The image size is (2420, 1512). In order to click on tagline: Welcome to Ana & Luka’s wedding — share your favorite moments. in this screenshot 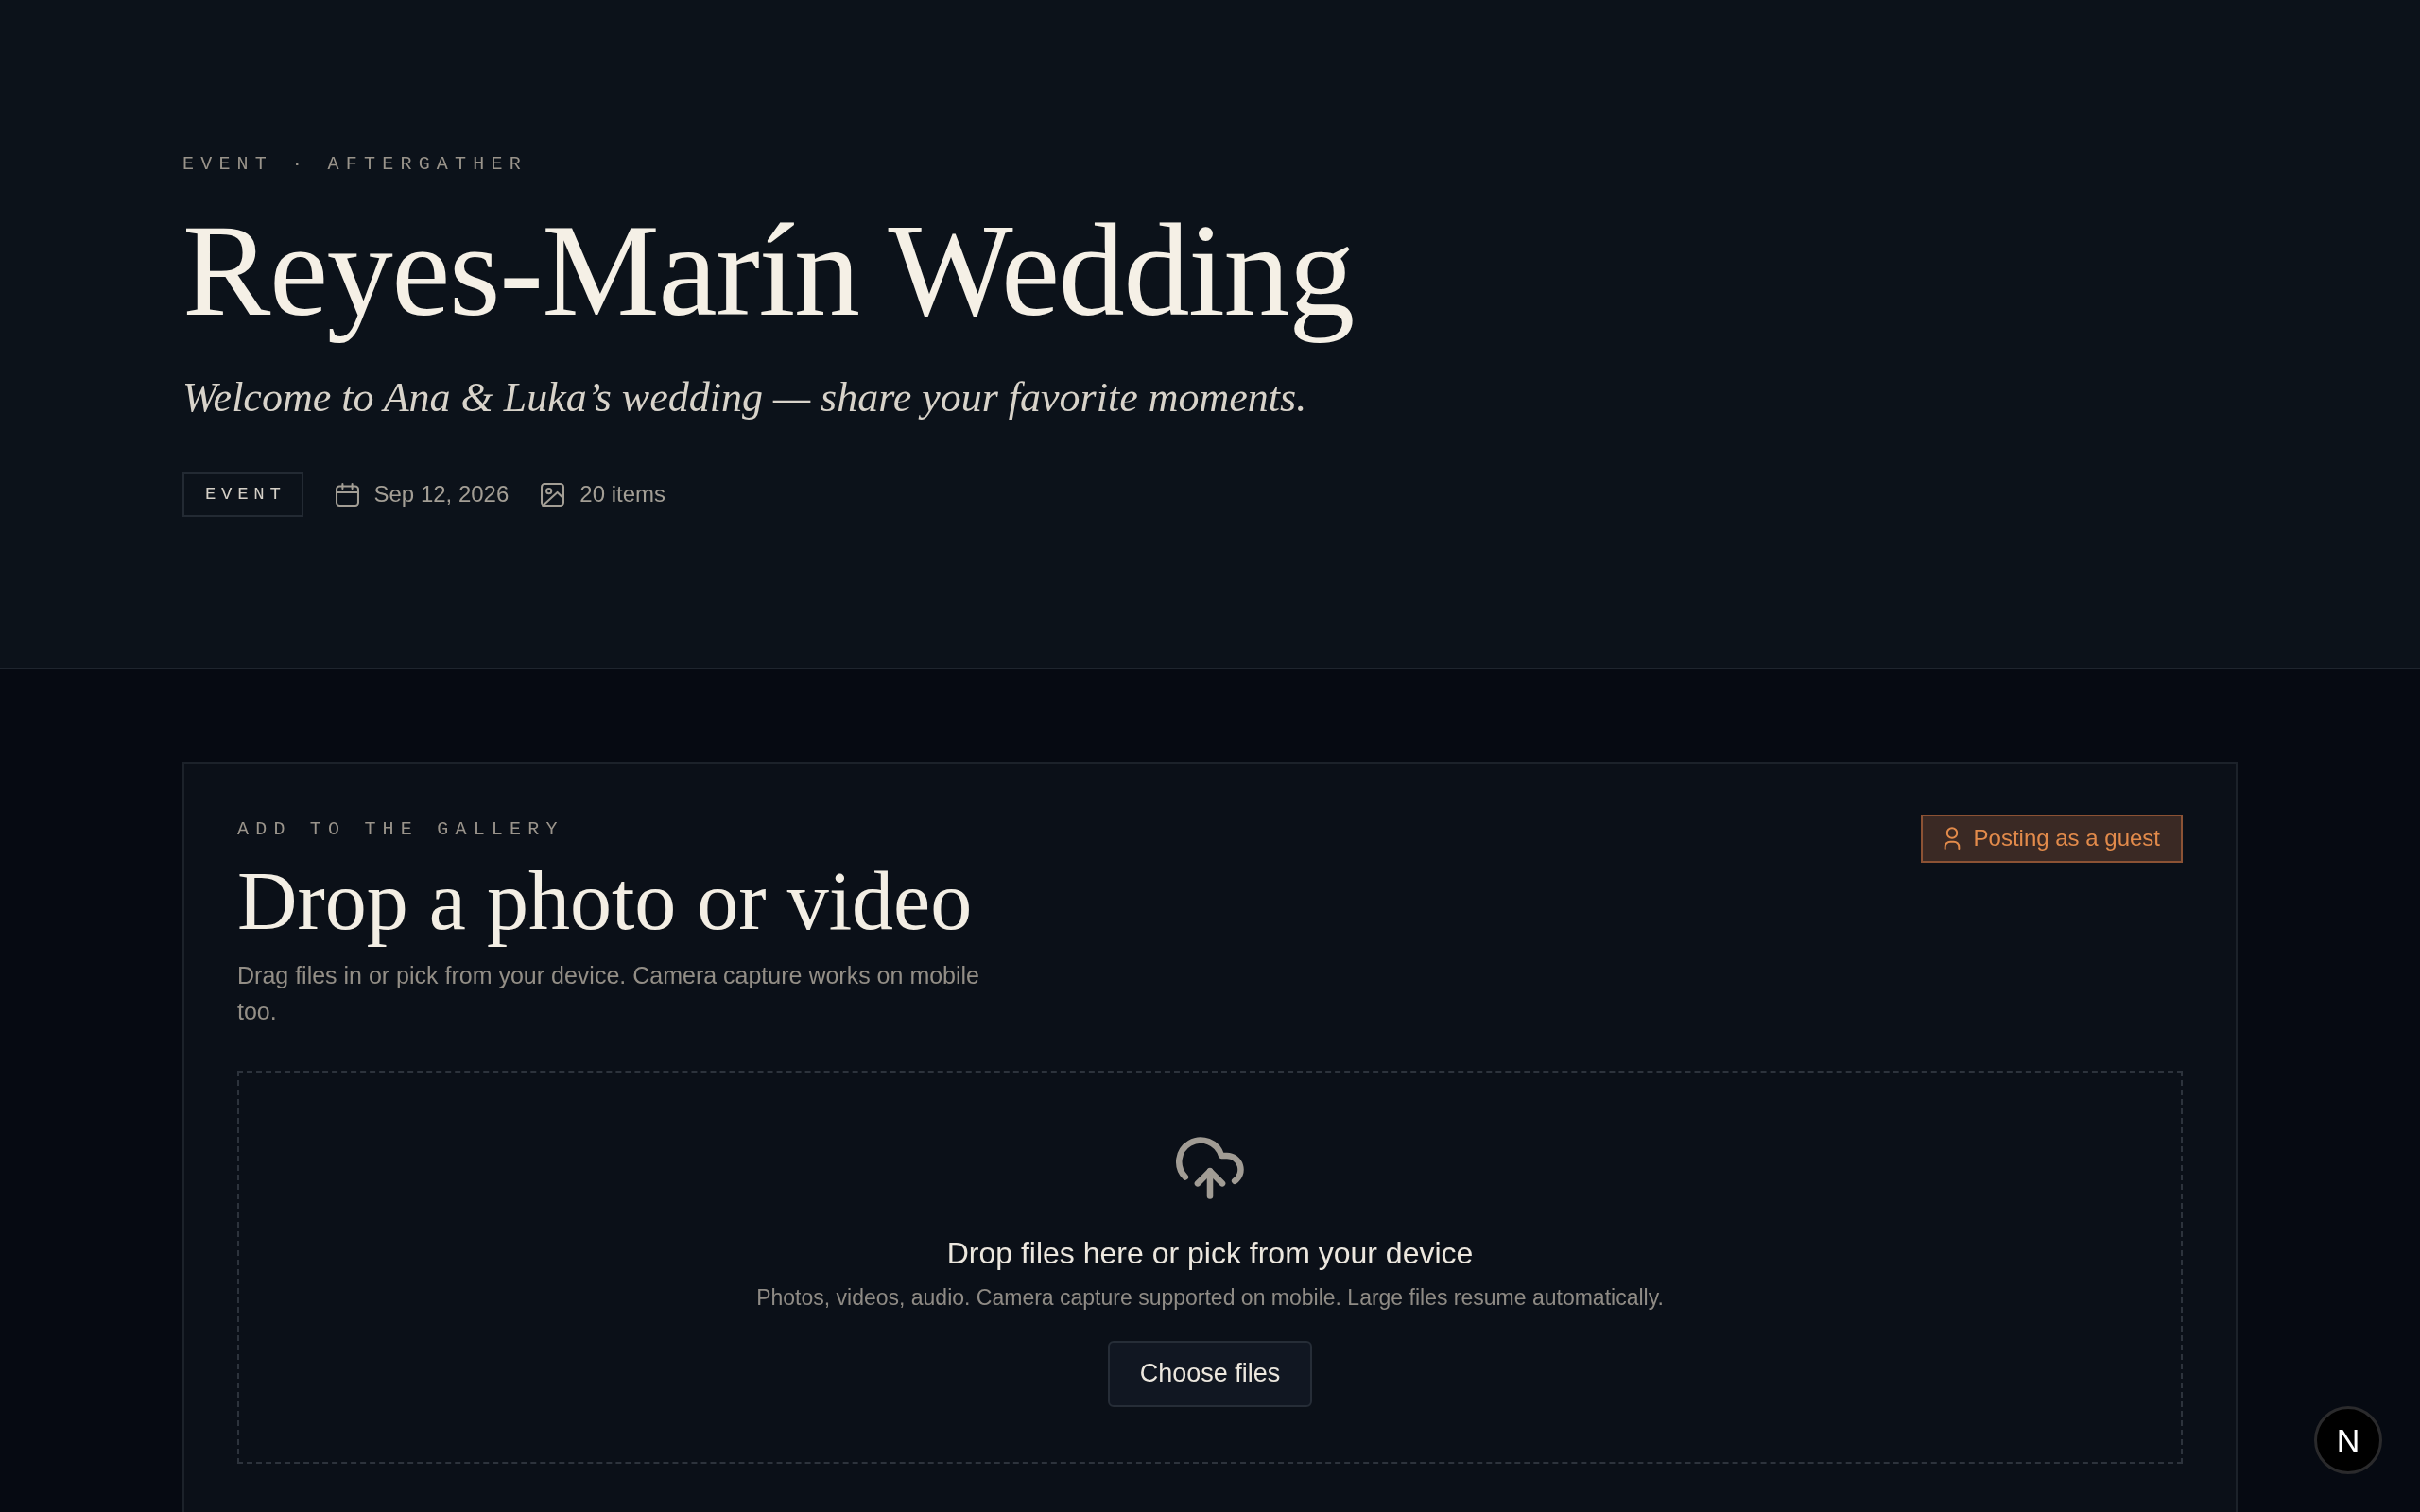, I will do `click(745, 398)`.